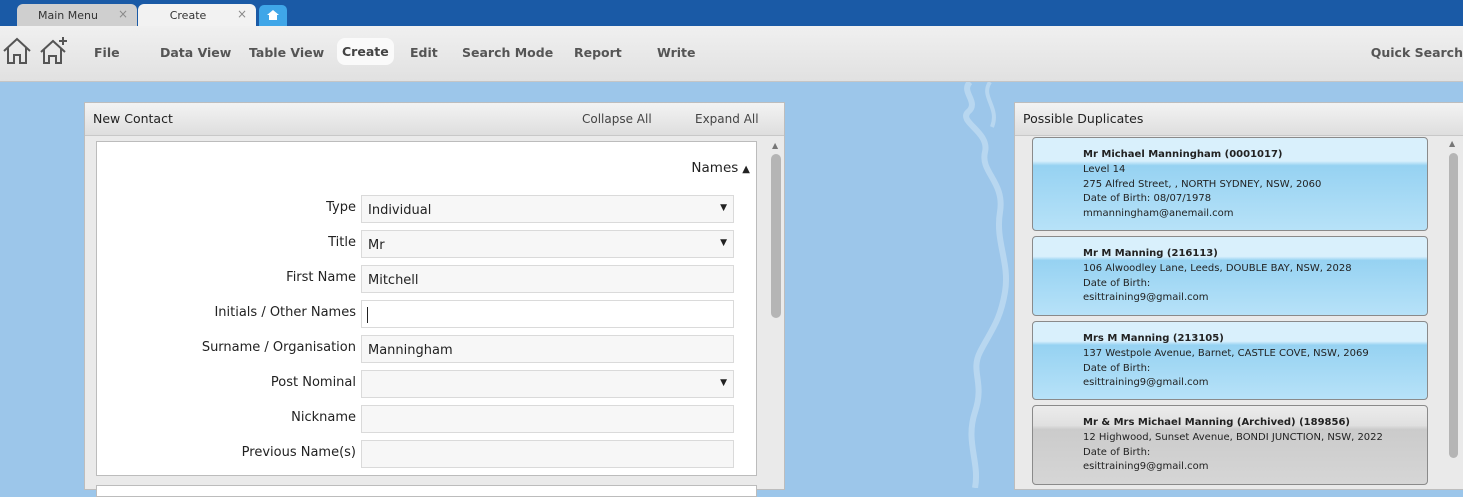  Describe the element at coordinates (1104, 169) in the screenshot. I see `duplicate-line: Level 14` at that location.